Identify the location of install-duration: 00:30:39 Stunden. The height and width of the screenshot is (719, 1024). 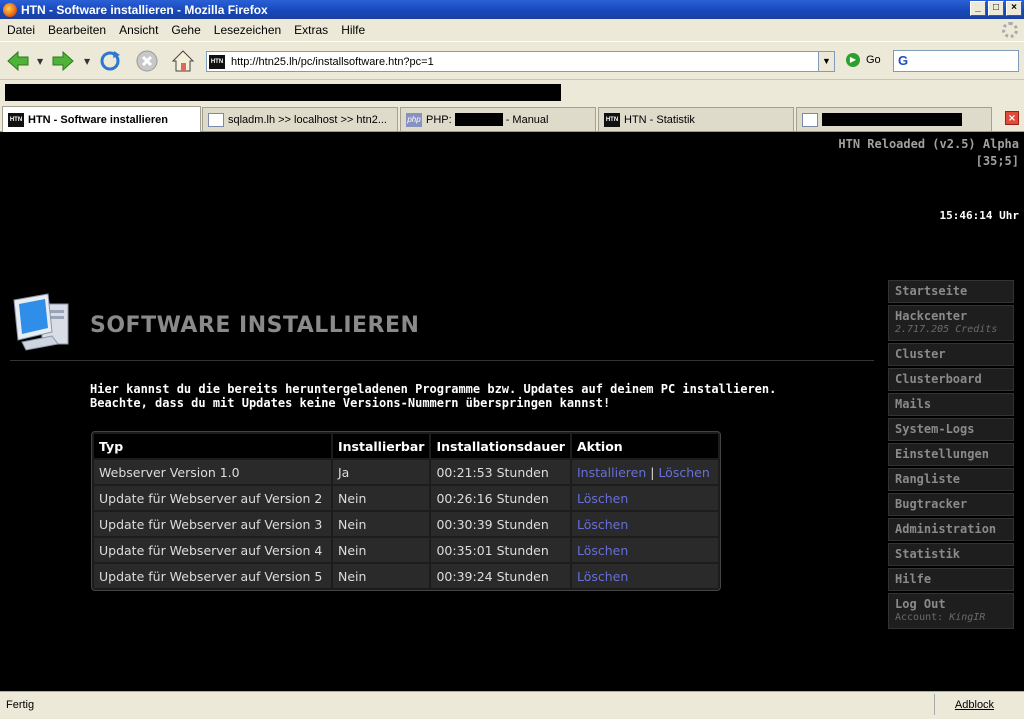
(500, 524).